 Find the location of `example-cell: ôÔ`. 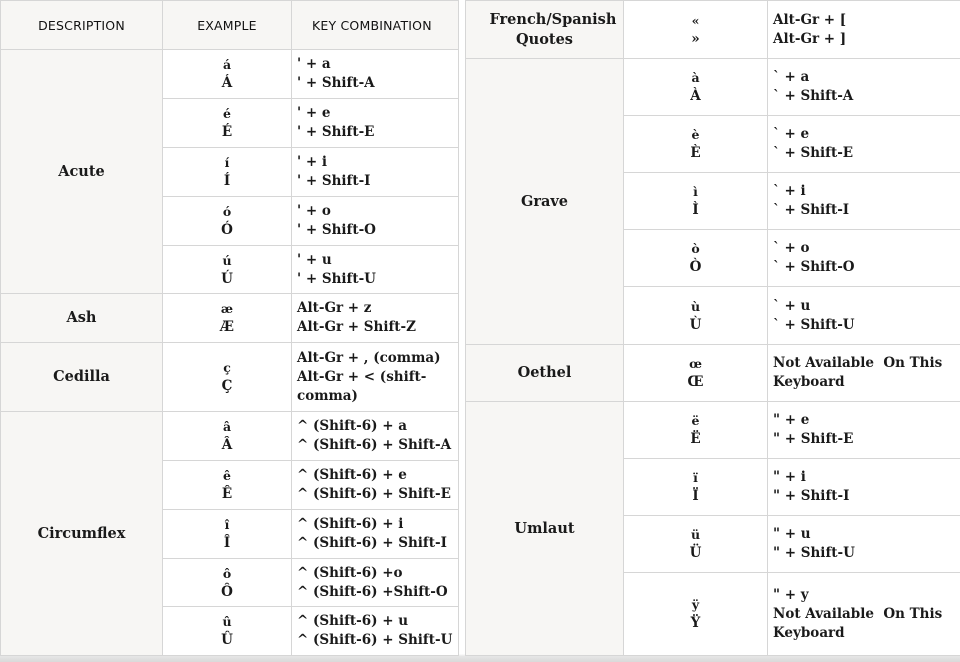

example-cell: ôÔ is located at coordinates (227, 582).